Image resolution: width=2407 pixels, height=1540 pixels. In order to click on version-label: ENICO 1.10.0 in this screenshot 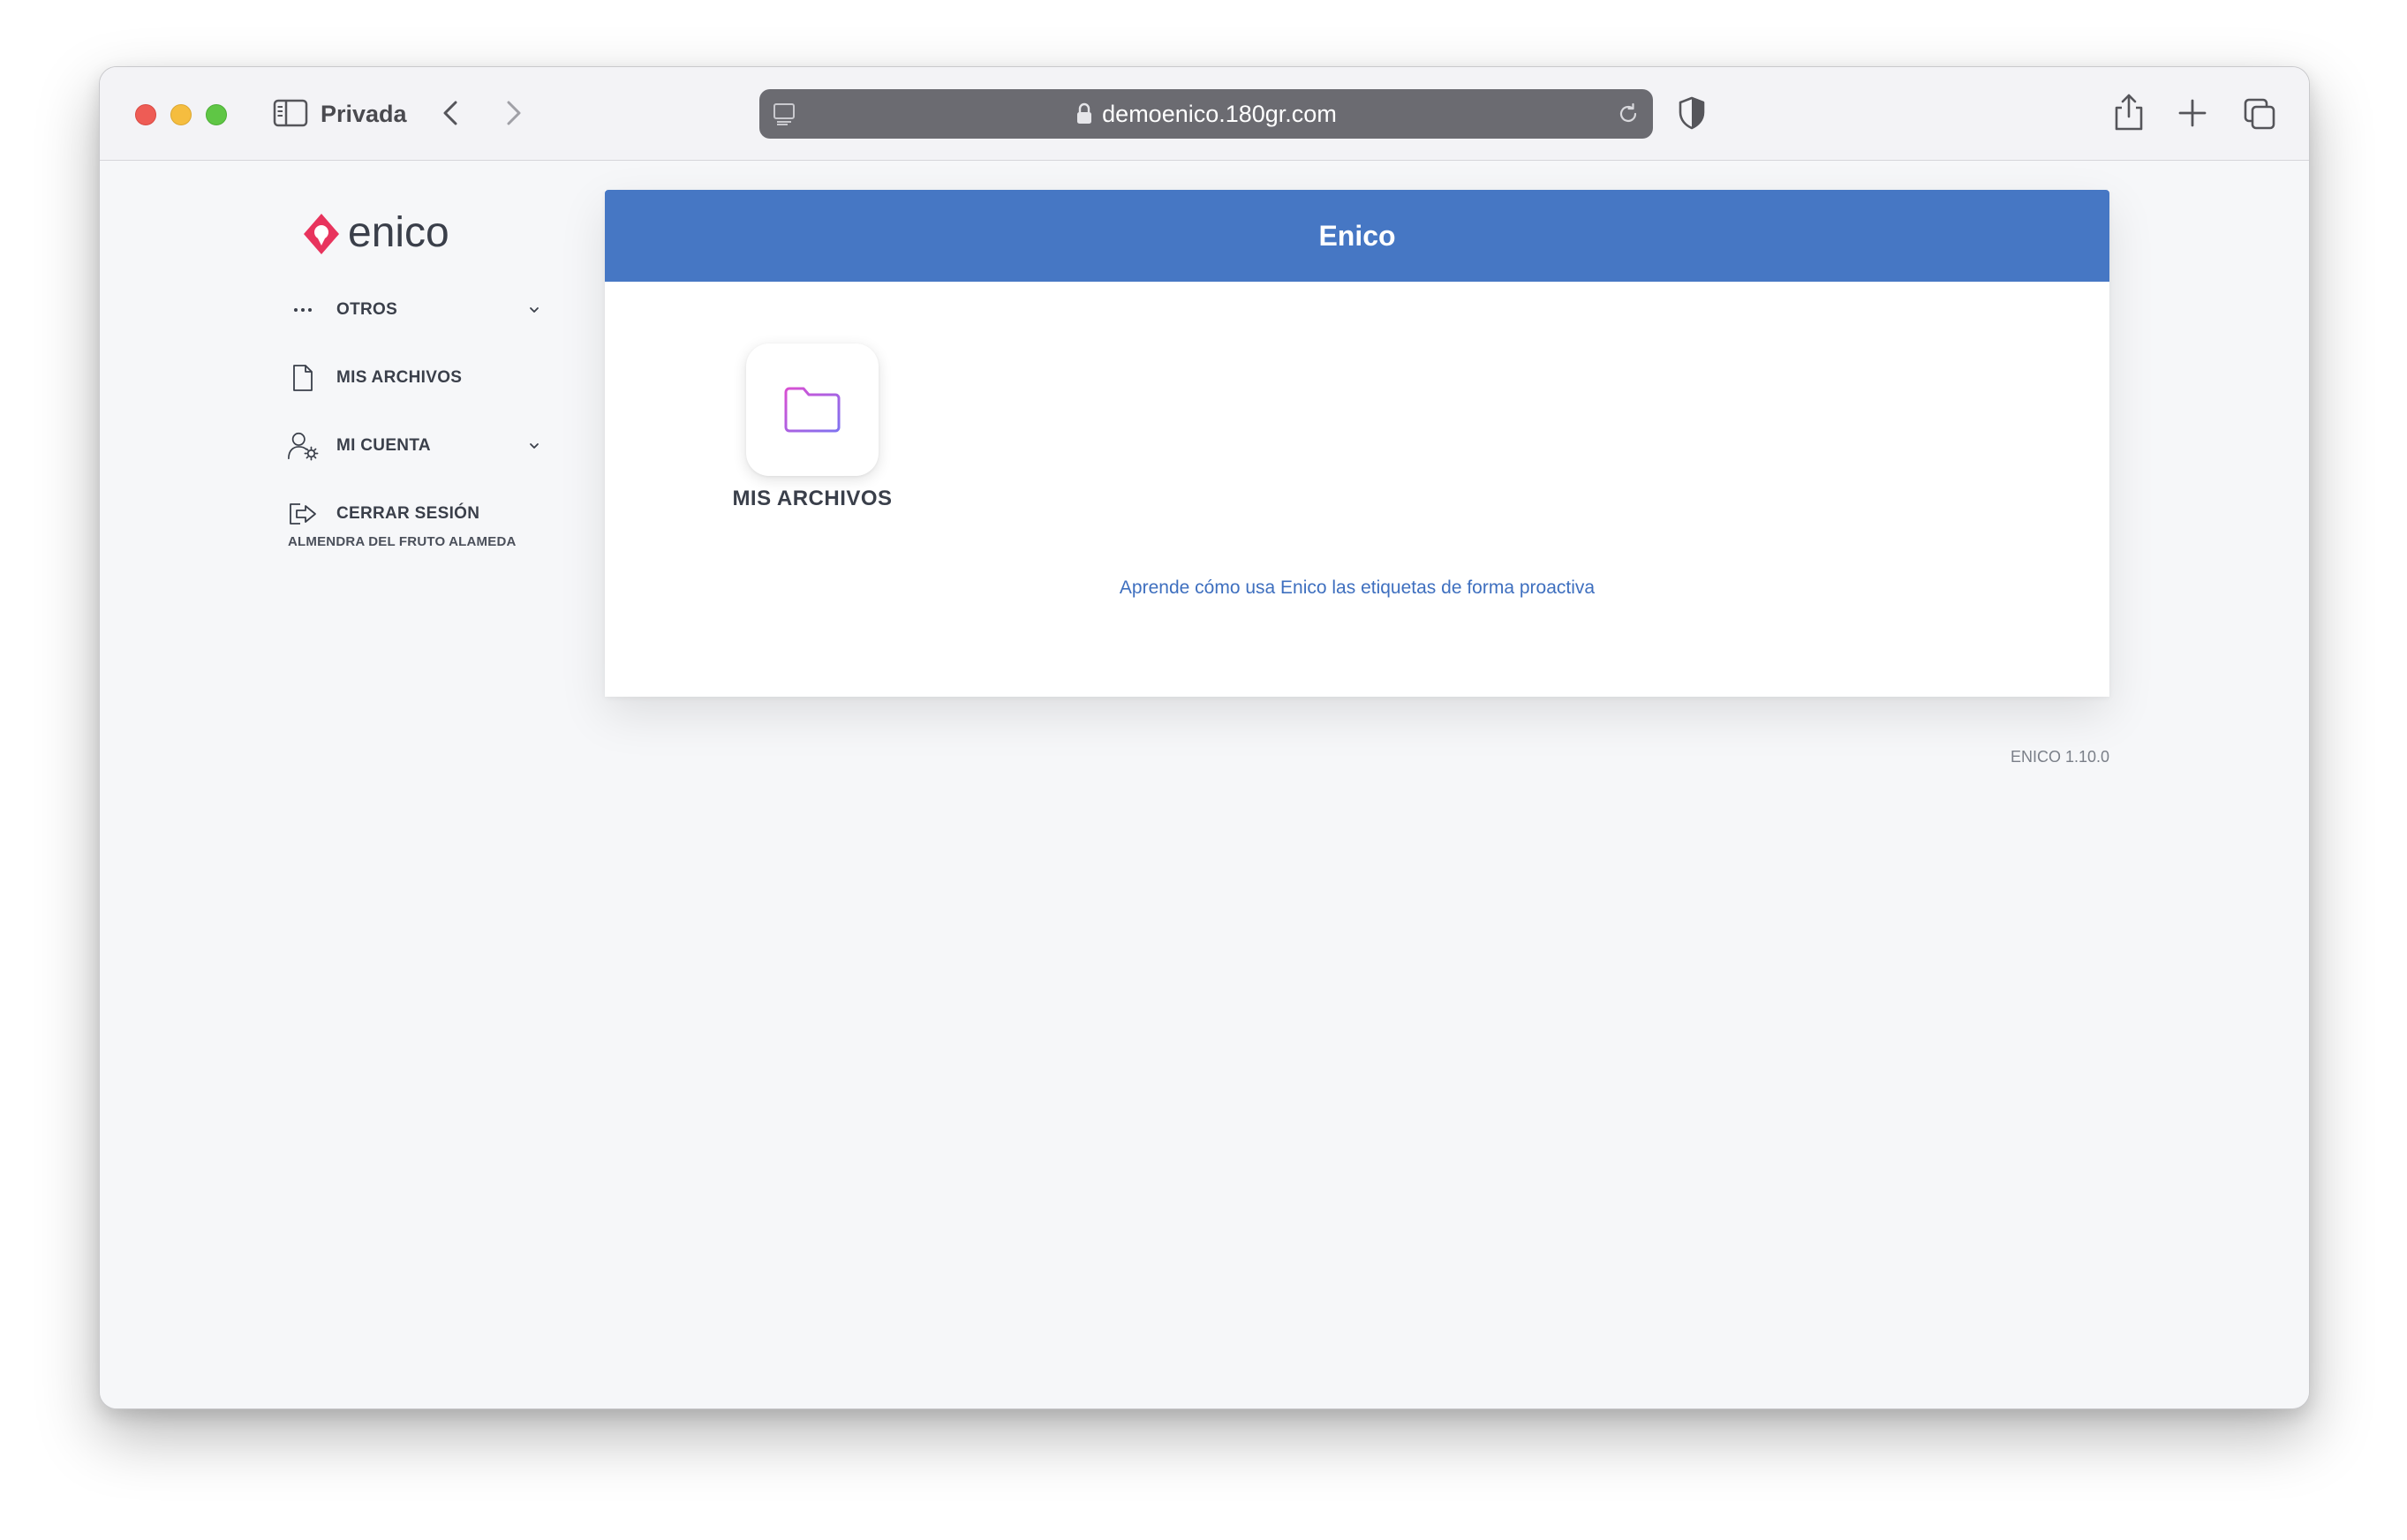, I will do `click(2059, 757)`.